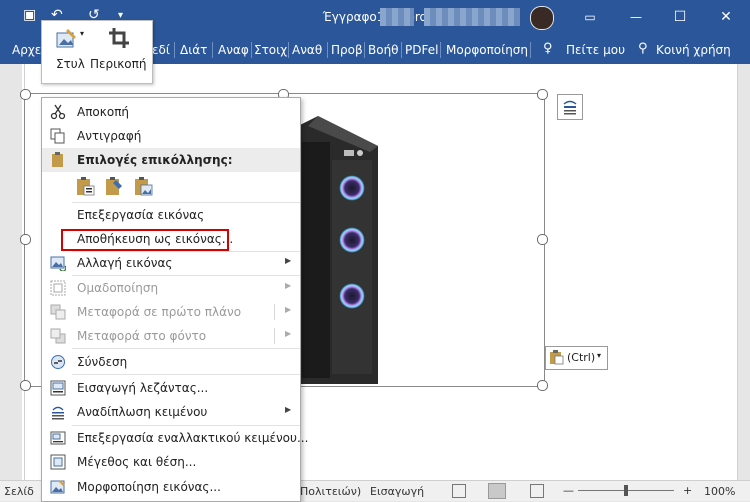 This screenshot has width=750, height=502. What do you see at coordinates (397, 17) in the screenshot?
I see `account-name-blurred` at bounding box center [397, 17].